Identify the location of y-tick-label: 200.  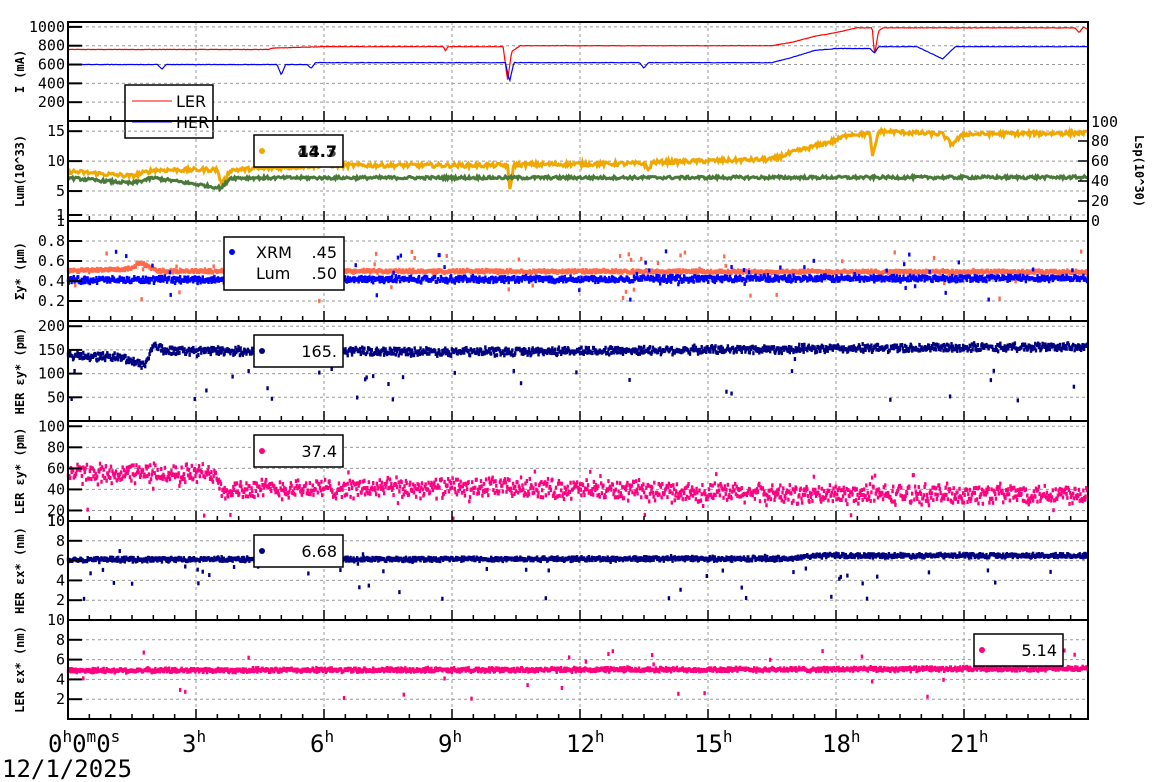
(51, 326).